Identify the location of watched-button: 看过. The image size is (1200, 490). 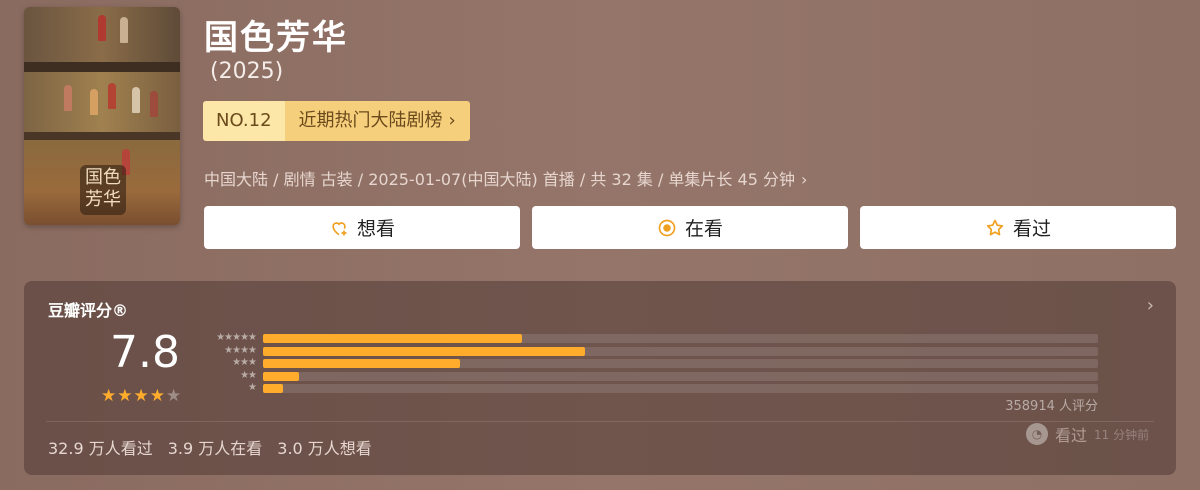
(1018, 227).